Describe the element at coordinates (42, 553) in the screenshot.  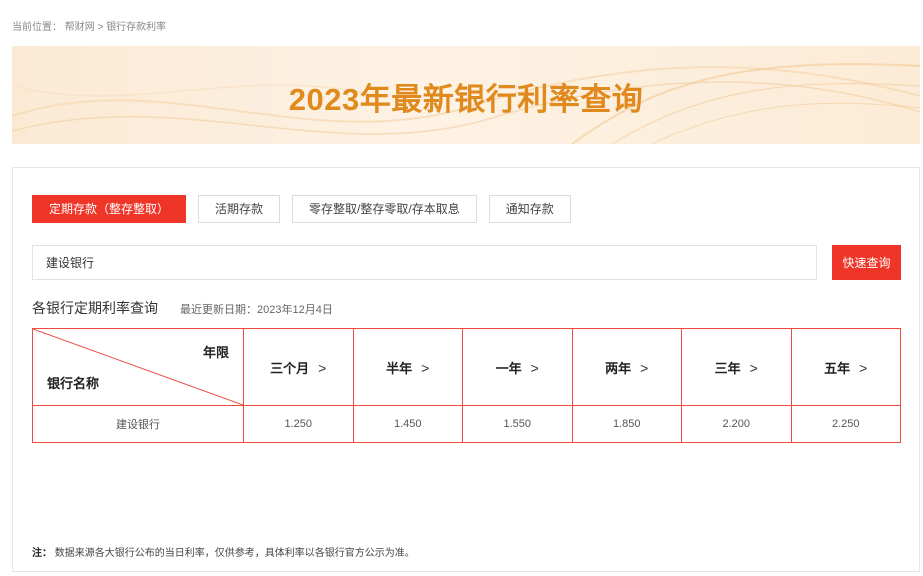
I see `note-label: 注：` at that location.